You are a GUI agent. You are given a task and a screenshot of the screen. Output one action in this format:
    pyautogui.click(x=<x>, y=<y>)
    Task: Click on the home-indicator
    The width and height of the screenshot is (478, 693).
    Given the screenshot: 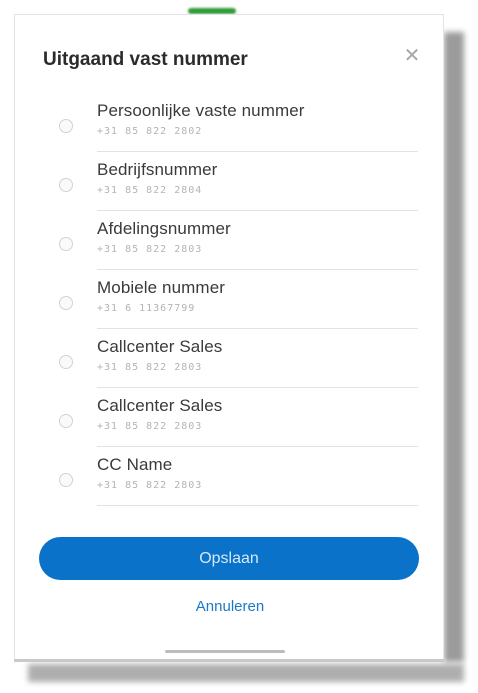 What is the action you would take?
    pyautogui.click(x=225, y=651)
    